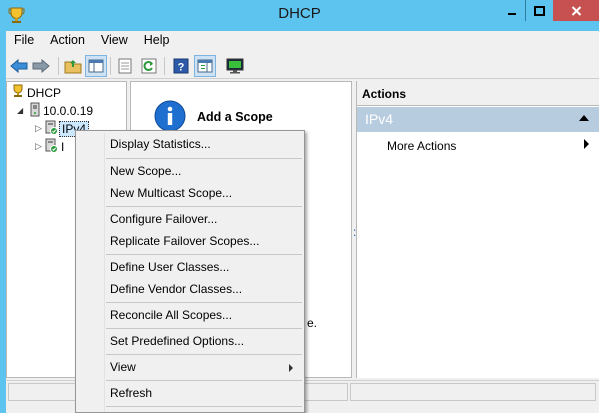 This screenshot has height=413, width=599. Describe the element at coordinates (125, 66) in the screenshot. I see `properties-icon` at that location.